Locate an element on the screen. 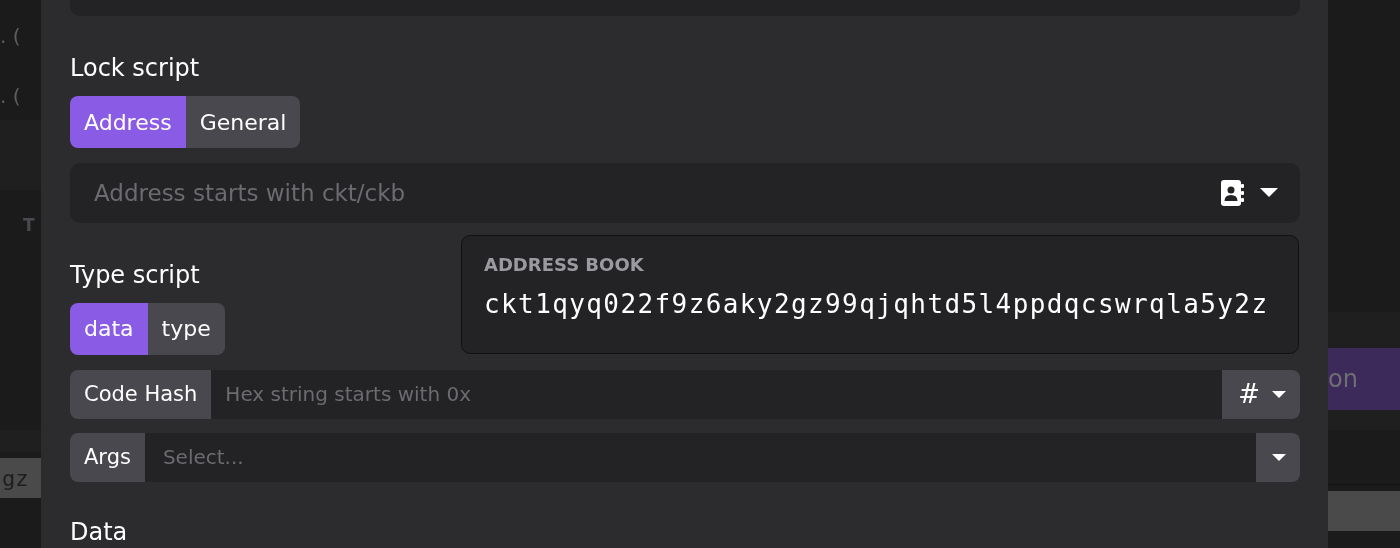 This screenshot has width=1400, height=548. address-input: Address starts with ckt/ckb is located at coordinates (685, 193).